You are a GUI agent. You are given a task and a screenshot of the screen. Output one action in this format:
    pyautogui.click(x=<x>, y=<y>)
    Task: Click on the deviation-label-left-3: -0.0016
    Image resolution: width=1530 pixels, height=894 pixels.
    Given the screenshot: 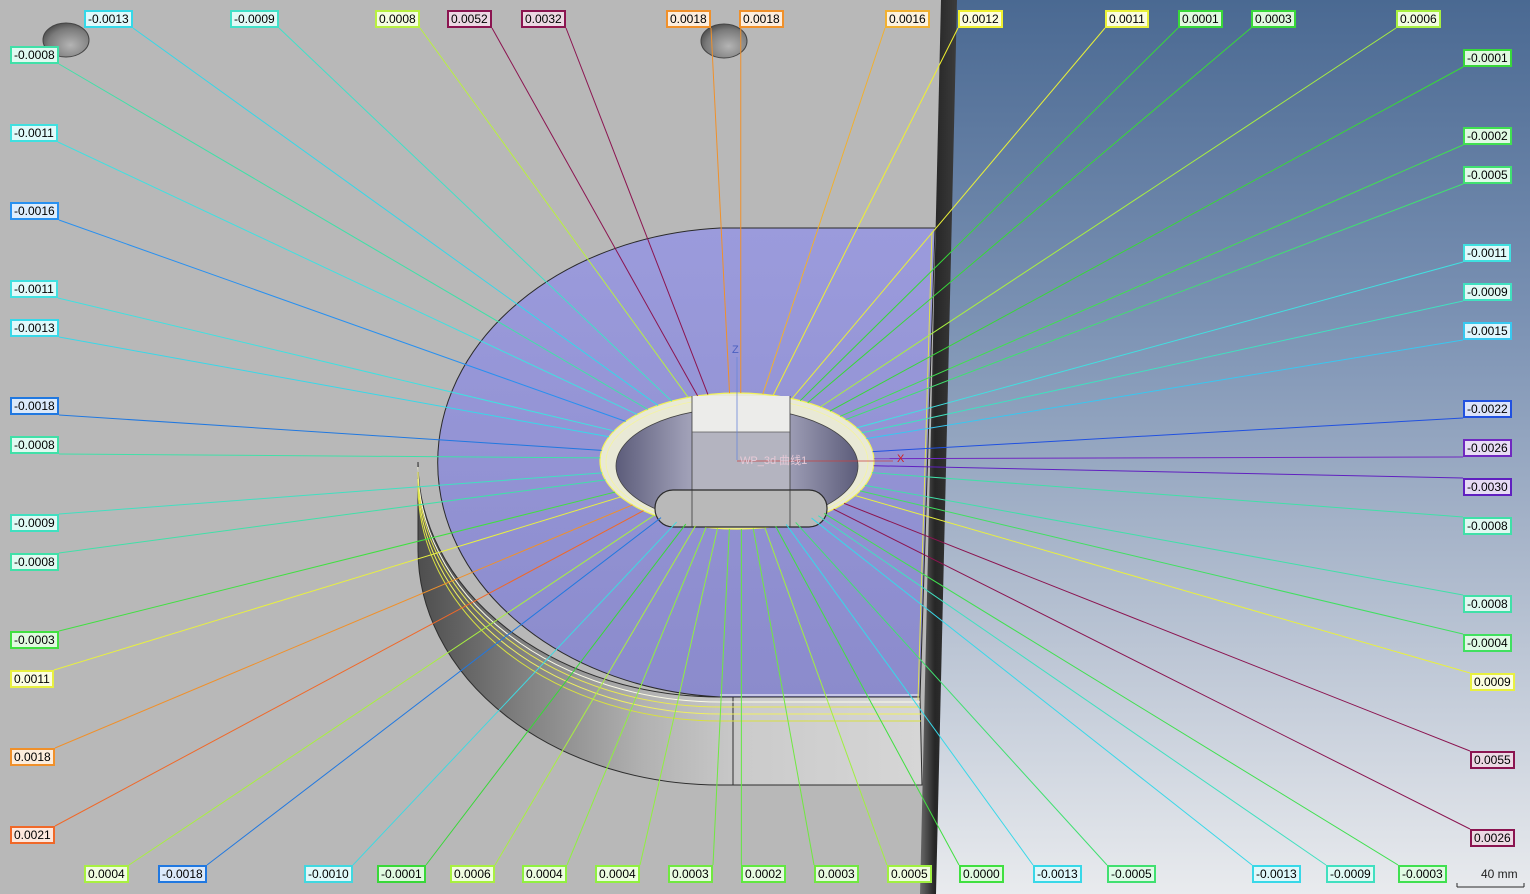 What is the action you would take?
    pyautogui.click(x=34, y=211)
    